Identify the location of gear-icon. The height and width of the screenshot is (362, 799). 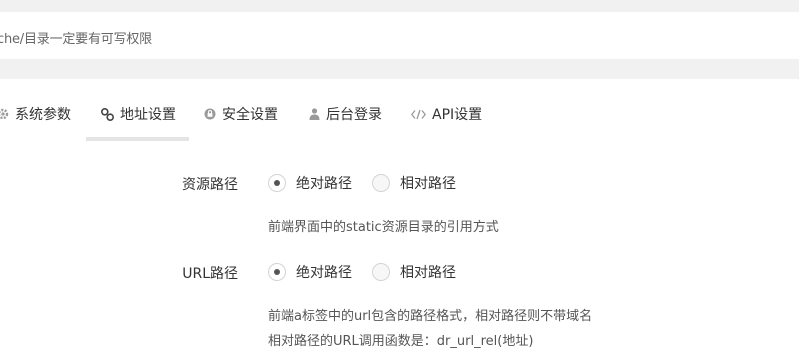
(4, 114).